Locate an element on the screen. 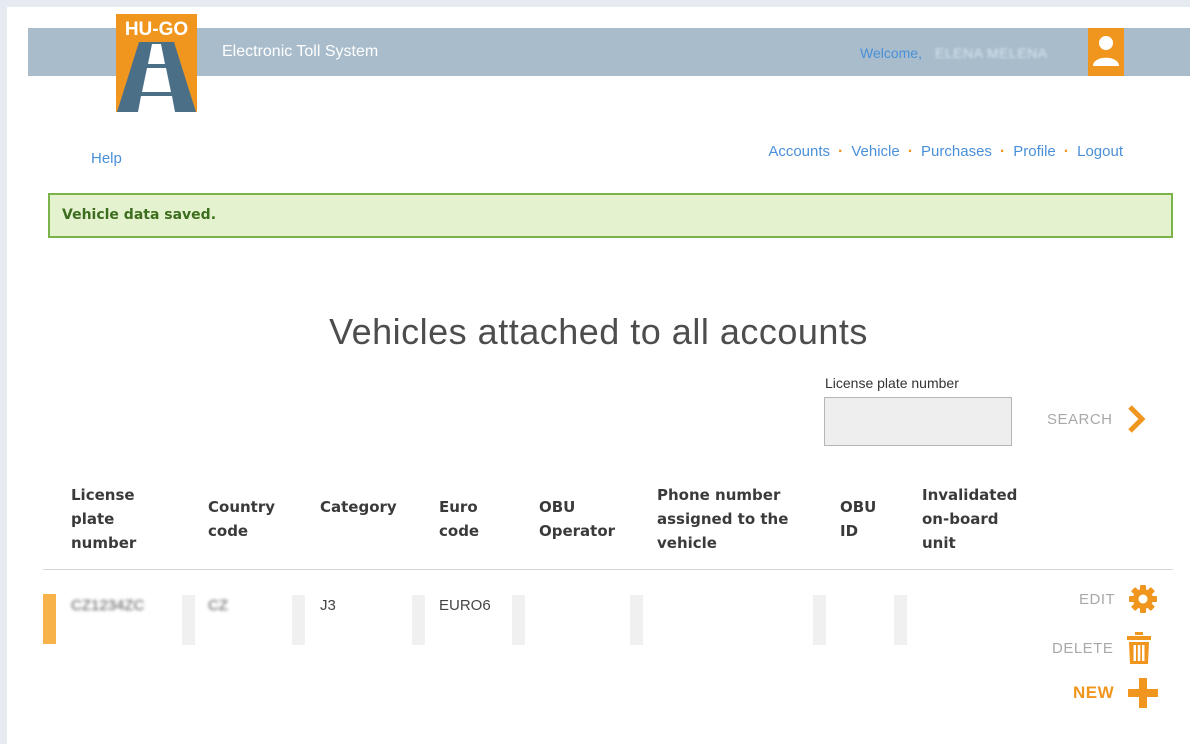  hugo-logo: HU-GO is located at coordinates (156, 63).